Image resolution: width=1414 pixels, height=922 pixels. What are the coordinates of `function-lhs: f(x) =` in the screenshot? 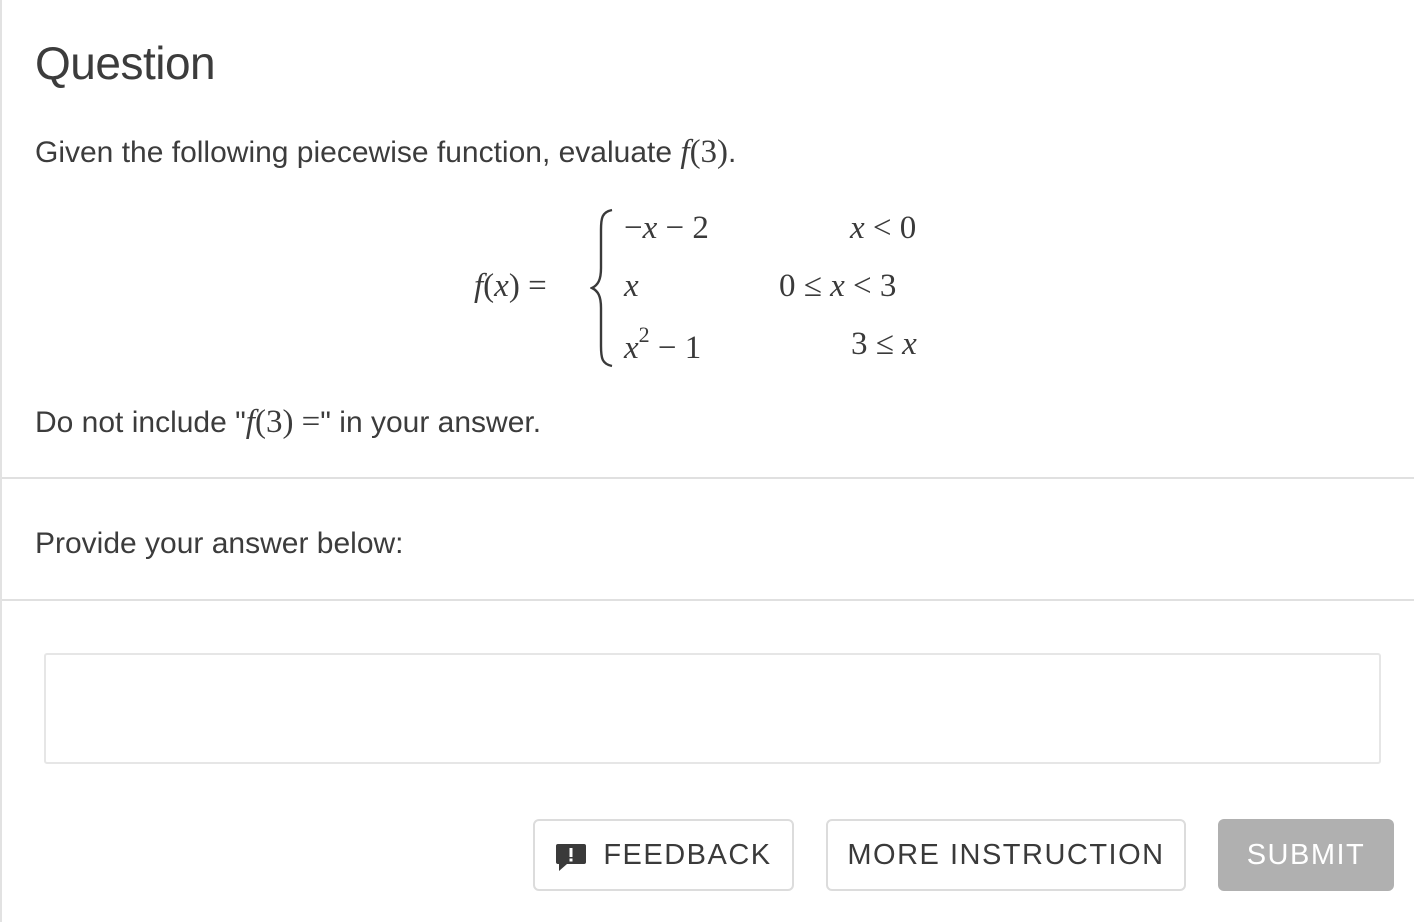 It's located at (510, 286).